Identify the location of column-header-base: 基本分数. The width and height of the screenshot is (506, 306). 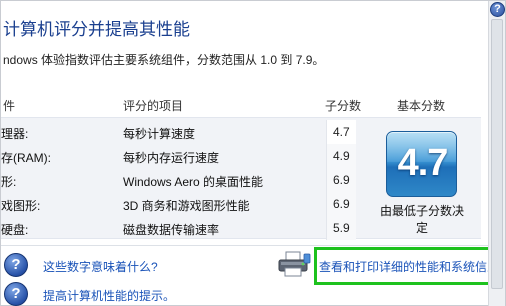
(421, 106).